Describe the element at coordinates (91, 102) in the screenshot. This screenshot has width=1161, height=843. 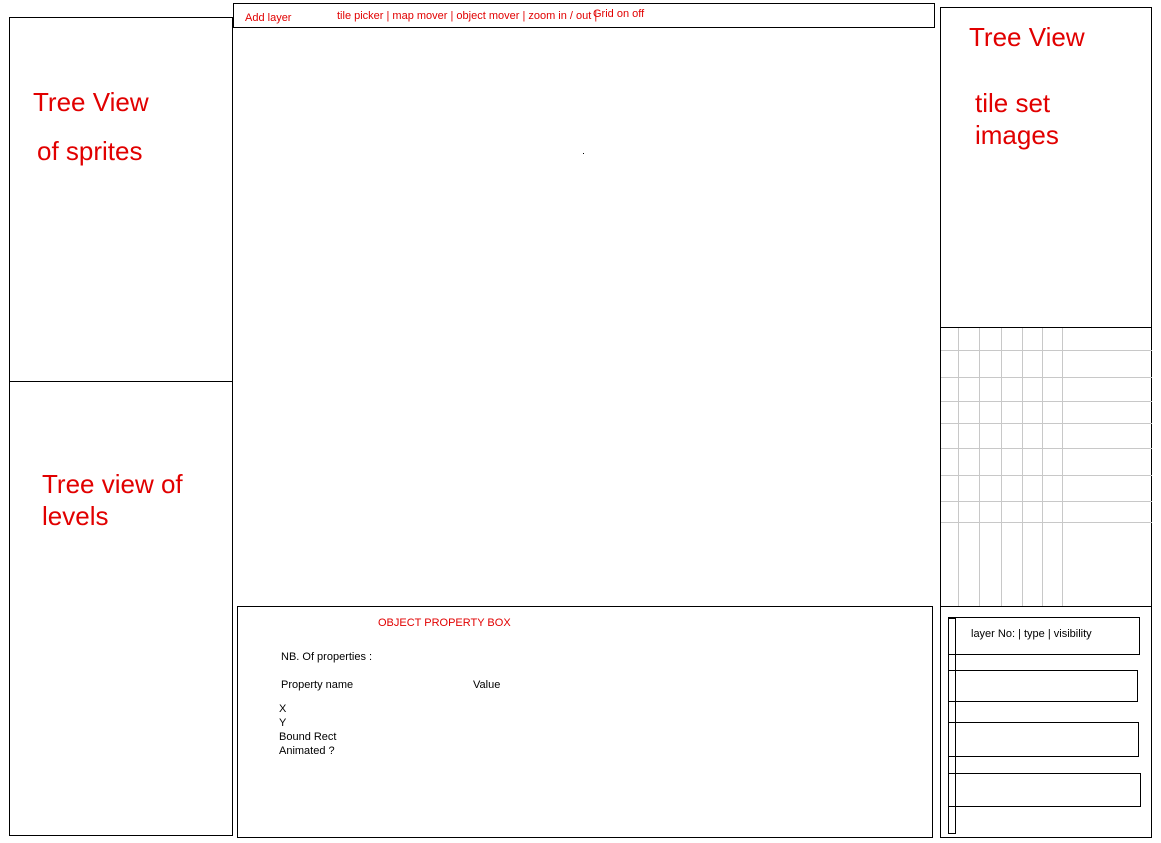
I see `sprites-tree-title: Tree View` at that location.